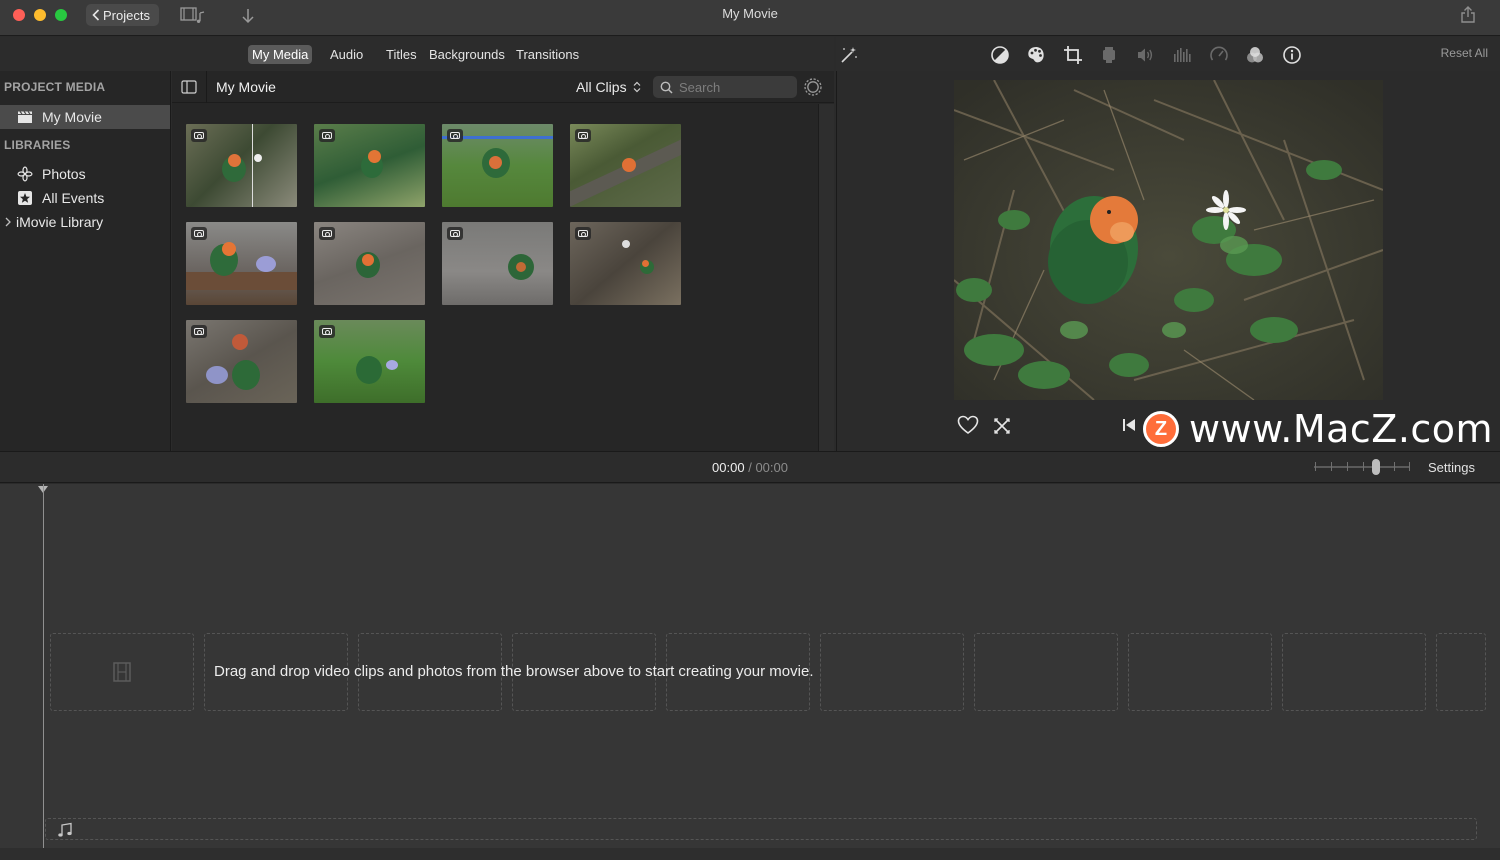 The height and width of the screenshot is (860, 1500). What do you see at coordinates (25, 117) in the screenshot?
I see `clapper-icon` at bounding box center [25, 117].